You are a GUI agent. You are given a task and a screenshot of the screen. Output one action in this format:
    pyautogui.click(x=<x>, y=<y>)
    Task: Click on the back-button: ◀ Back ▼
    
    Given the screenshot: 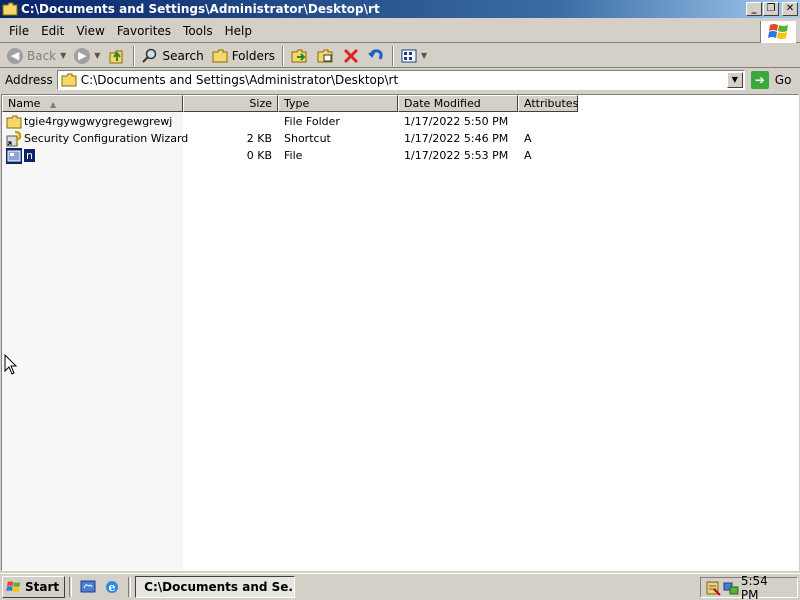 What is the action you would take?
    pyautogui.click(x=36, y=56)
    